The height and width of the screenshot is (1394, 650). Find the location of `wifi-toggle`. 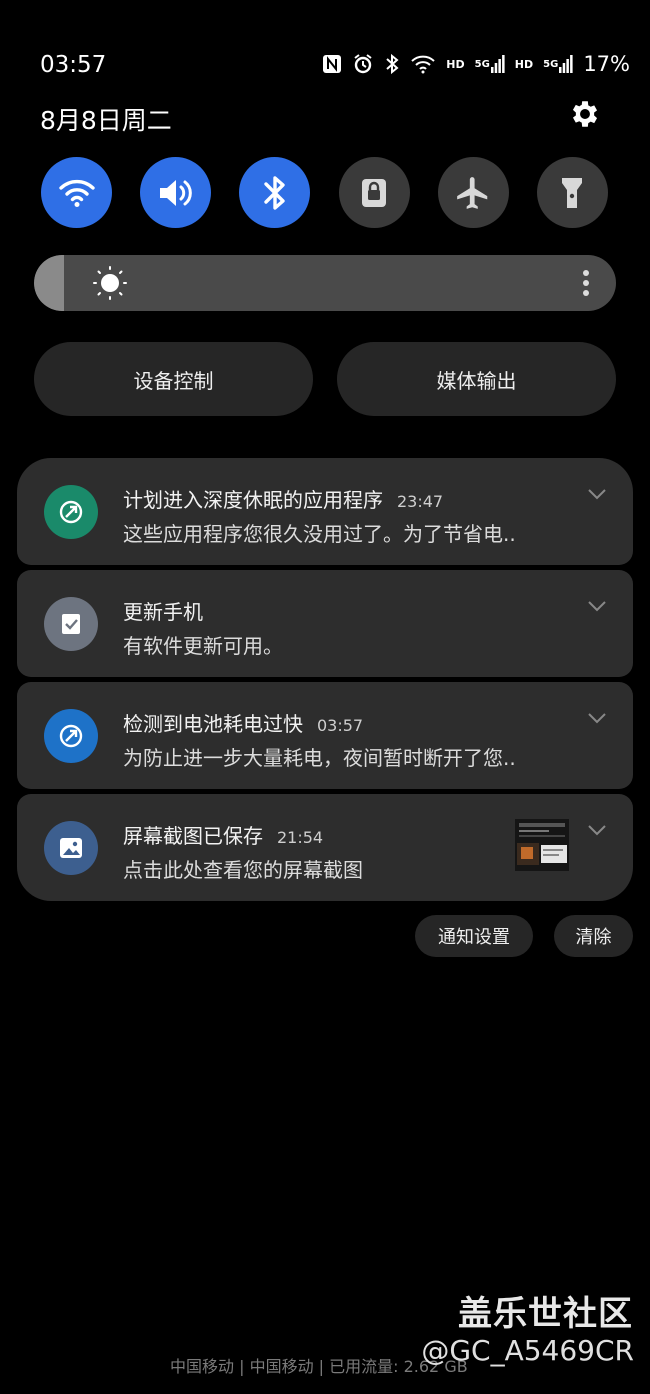

wifi-toggle is located at coordinates (76, 192).